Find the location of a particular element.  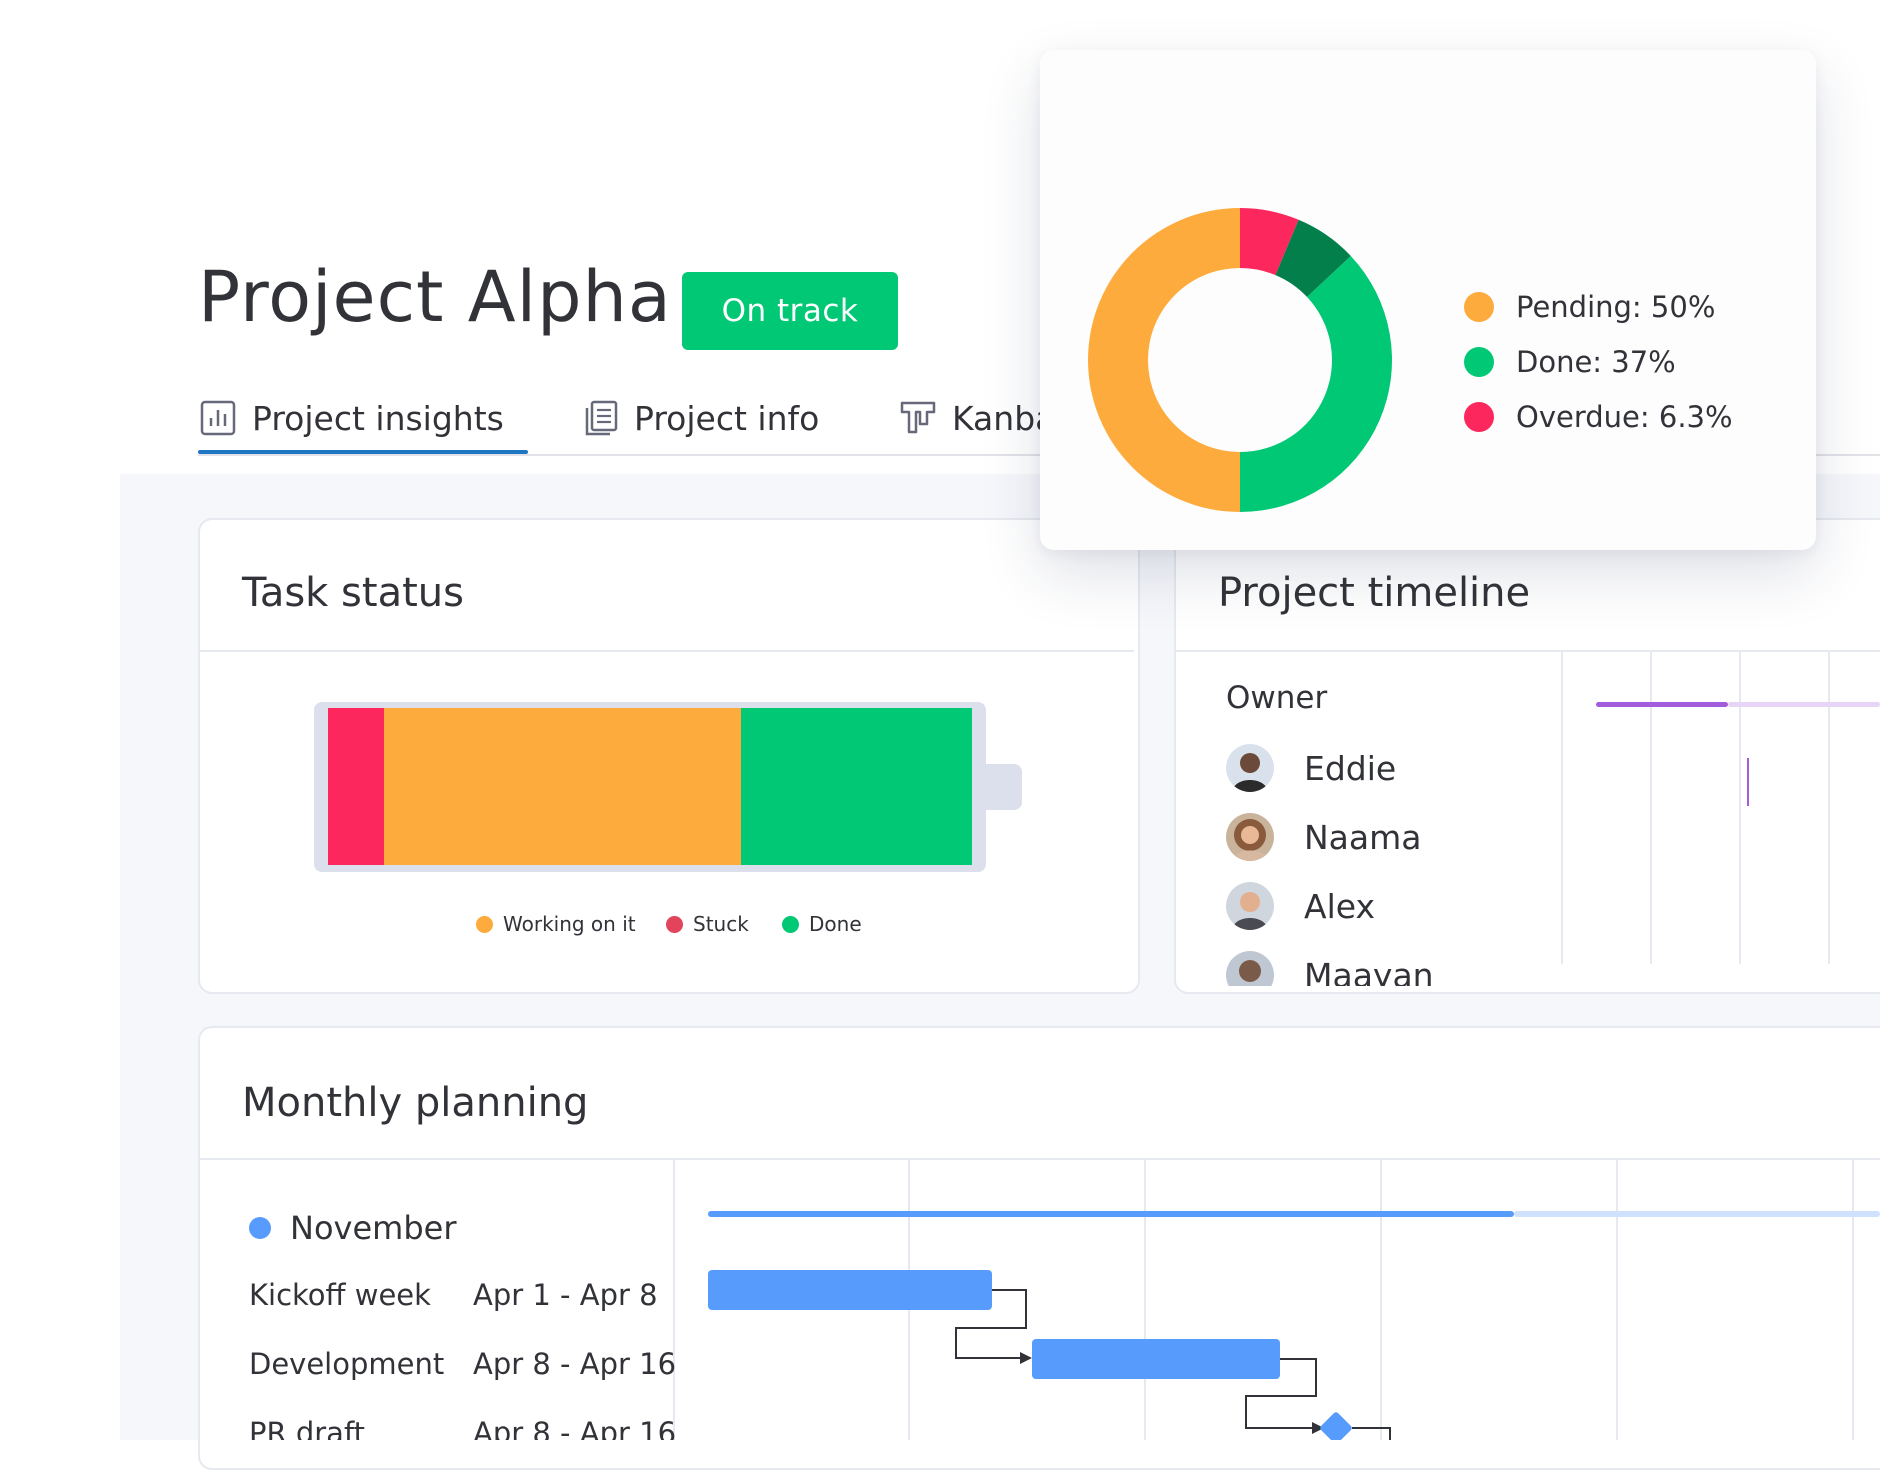

donut-legend-pending: Pending: 50% is located at coordinates (1589, 307).